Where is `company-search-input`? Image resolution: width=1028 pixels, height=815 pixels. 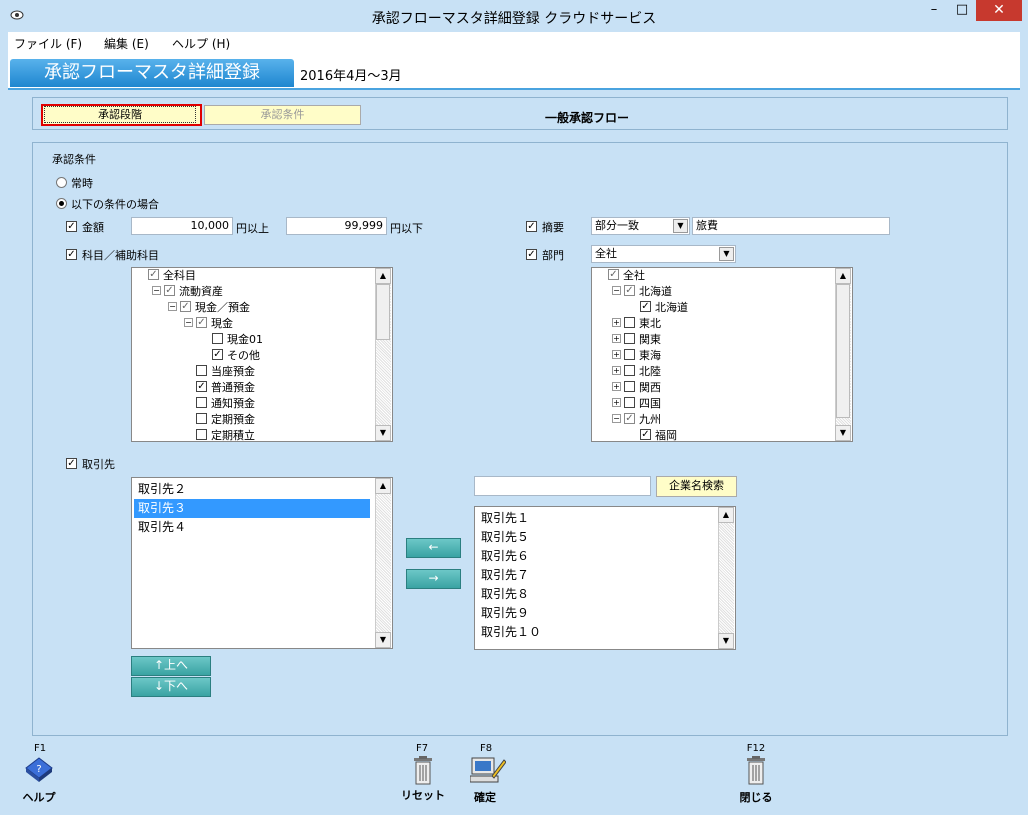 company-search-input is located at coordinates (562, 486).